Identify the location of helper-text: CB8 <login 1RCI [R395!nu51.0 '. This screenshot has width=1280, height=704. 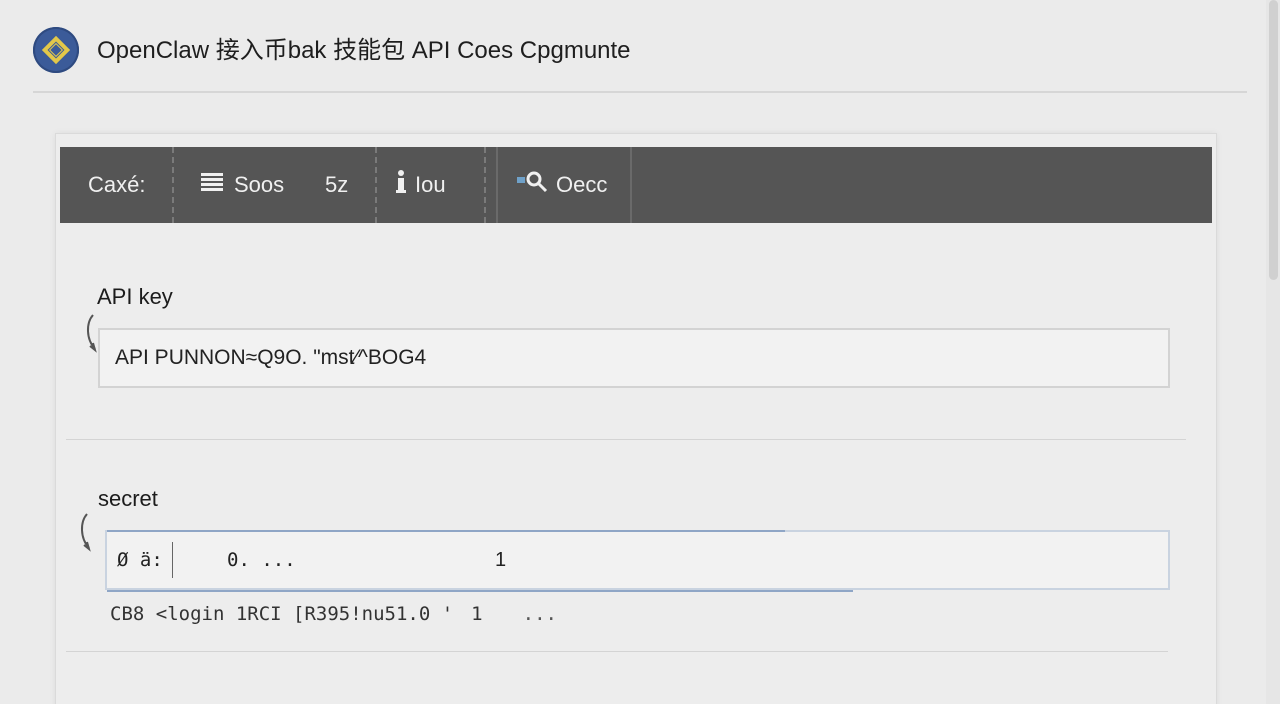
(282, 614).